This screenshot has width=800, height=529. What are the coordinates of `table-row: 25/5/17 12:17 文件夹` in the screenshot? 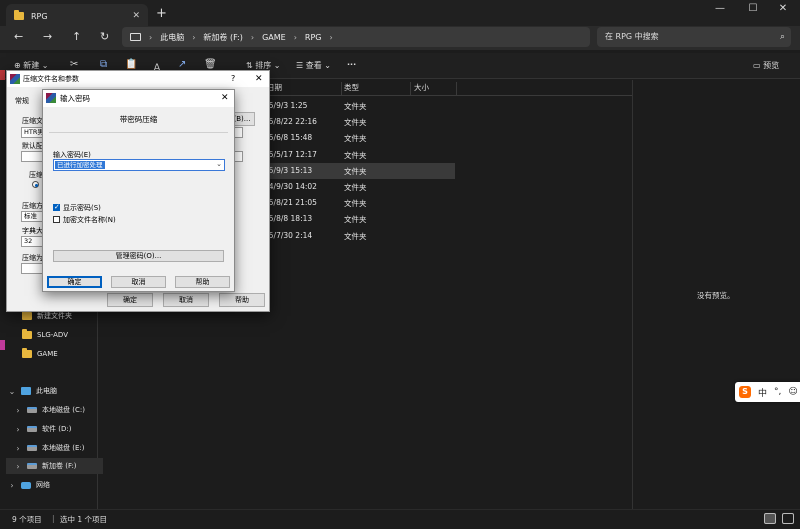 It's located at (356, 155).